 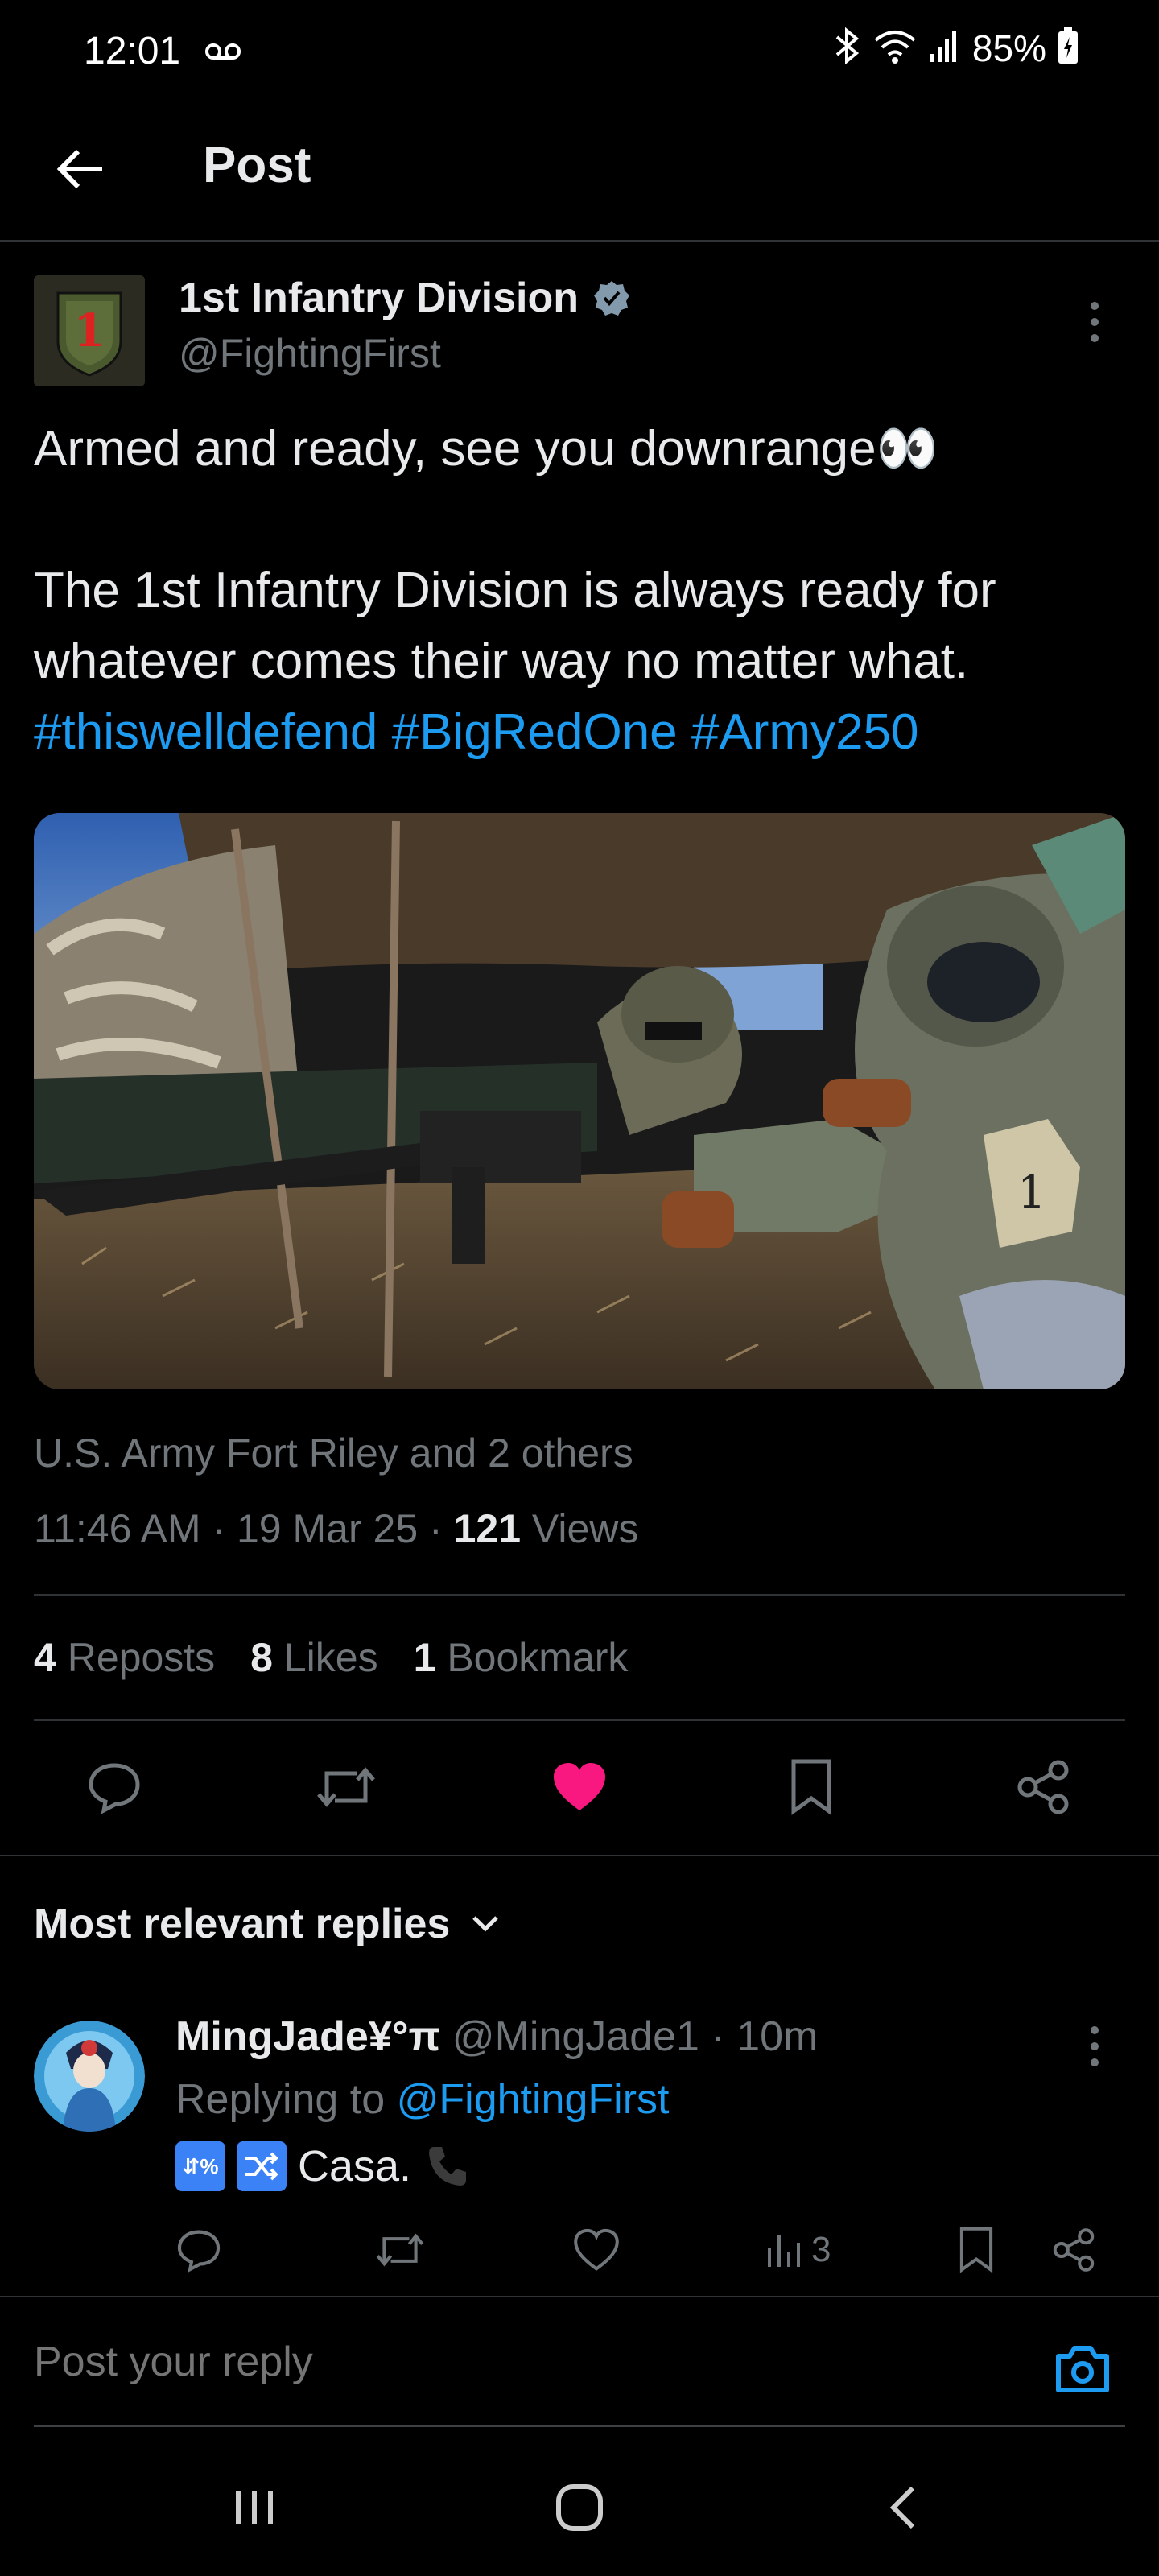 I want to click on share-button, so click(x=1043, y=1787).